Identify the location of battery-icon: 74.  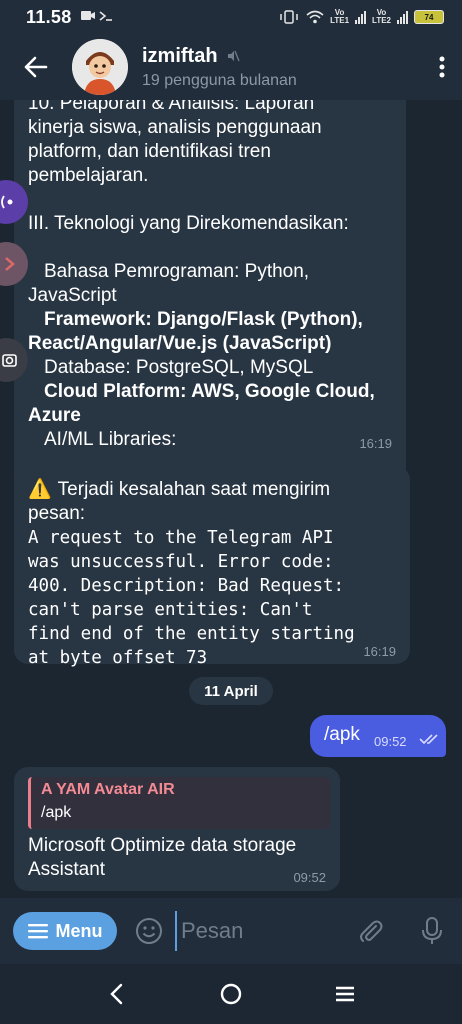
(429, 17).